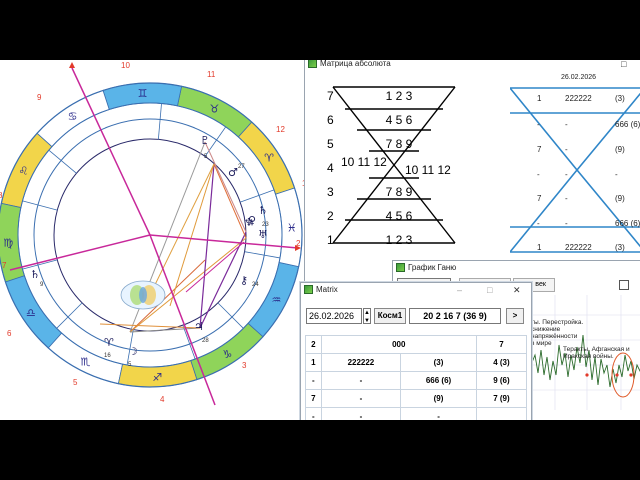 This screenshot has width=640, height=480. What do you see at coordinates (355, 64) in the screenshot?
I see `matrix-absolute-title: Матрица абсолюта` at bounding box center [355, 64].